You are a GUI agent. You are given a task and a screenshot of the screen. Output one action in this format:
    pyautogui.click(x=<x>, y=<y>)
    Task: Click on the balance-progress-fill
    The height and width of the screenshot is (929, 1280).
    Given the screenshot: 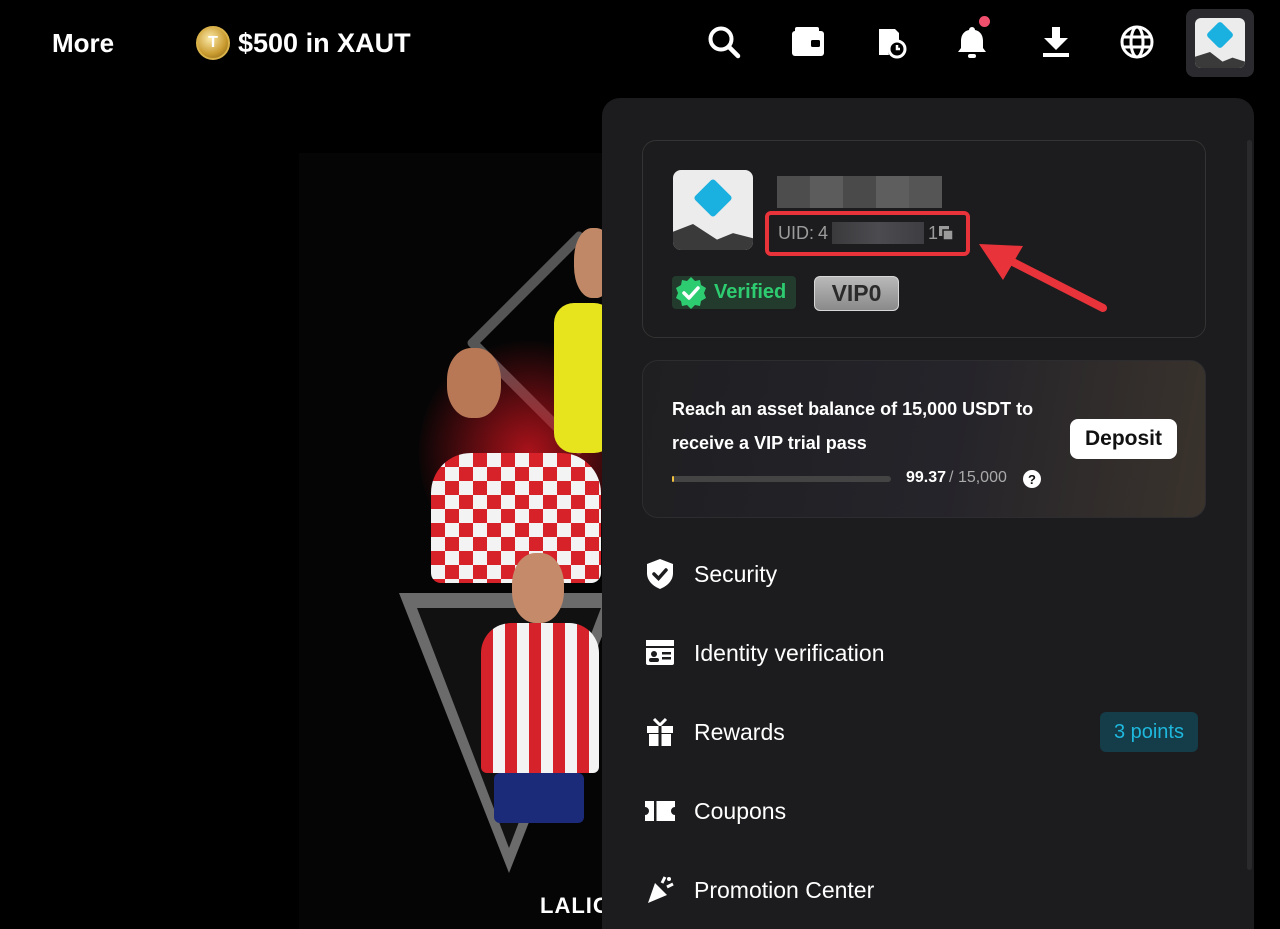 What is the action you would take?
    pyautogui.click(x=673, y=479)
    